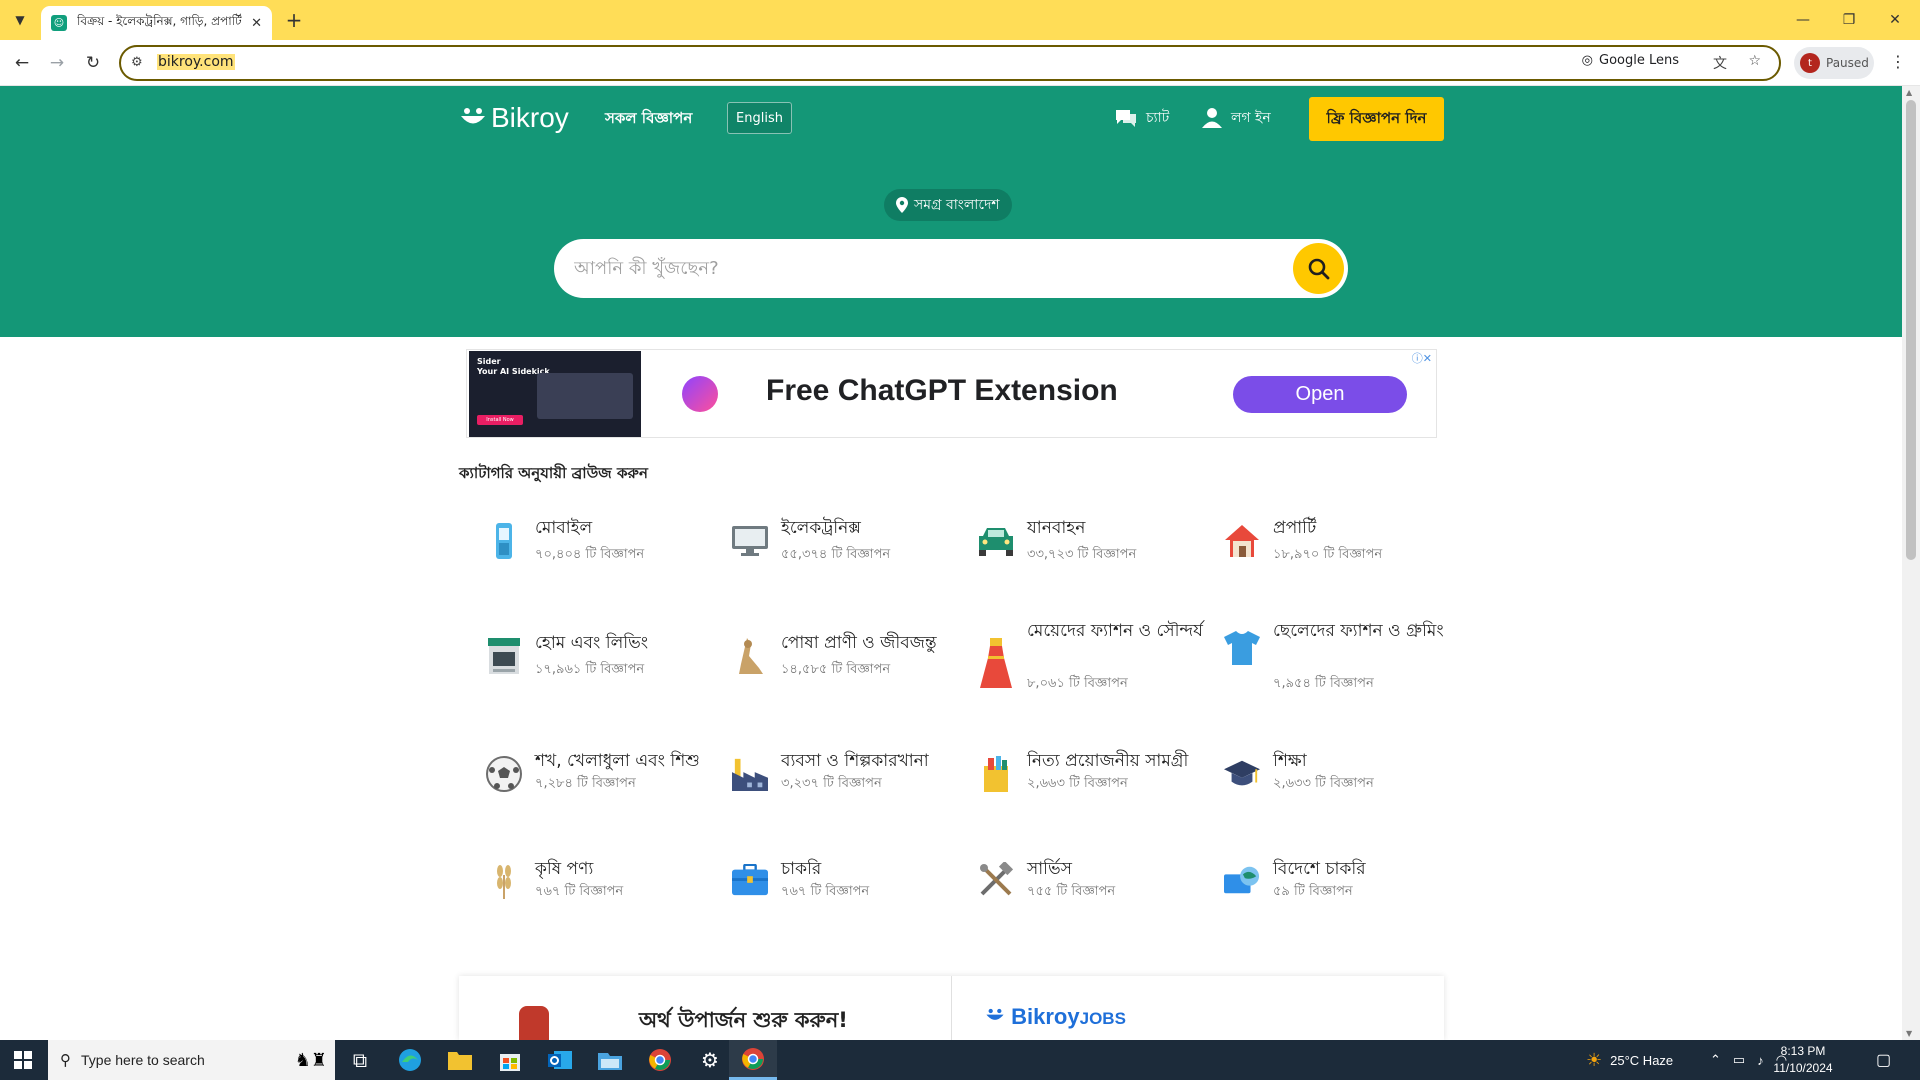 This screenshot has width=1920, height=1080. What do you see at coordinates (564, 869) in the screenshot?
I see `category-name: কৃষি পণ্য` at bounding box center [564, 869].